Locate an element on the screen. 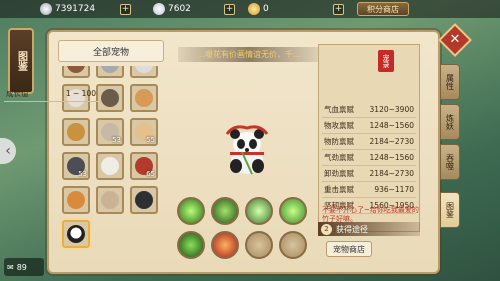  chevron-left-icon: ‹ is located at coordinates (8, 151).